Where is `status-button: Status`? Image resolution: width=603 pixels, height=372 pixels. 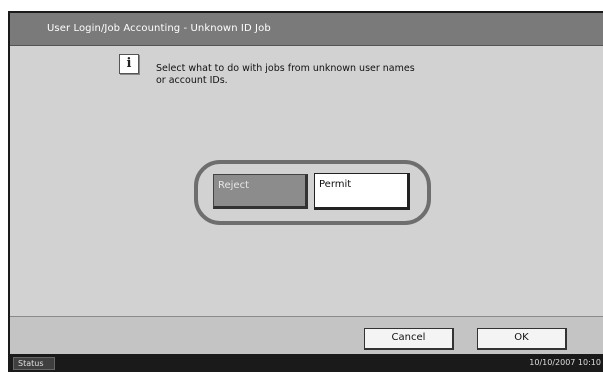 status-button: Status is located at coordinates (34, 363).